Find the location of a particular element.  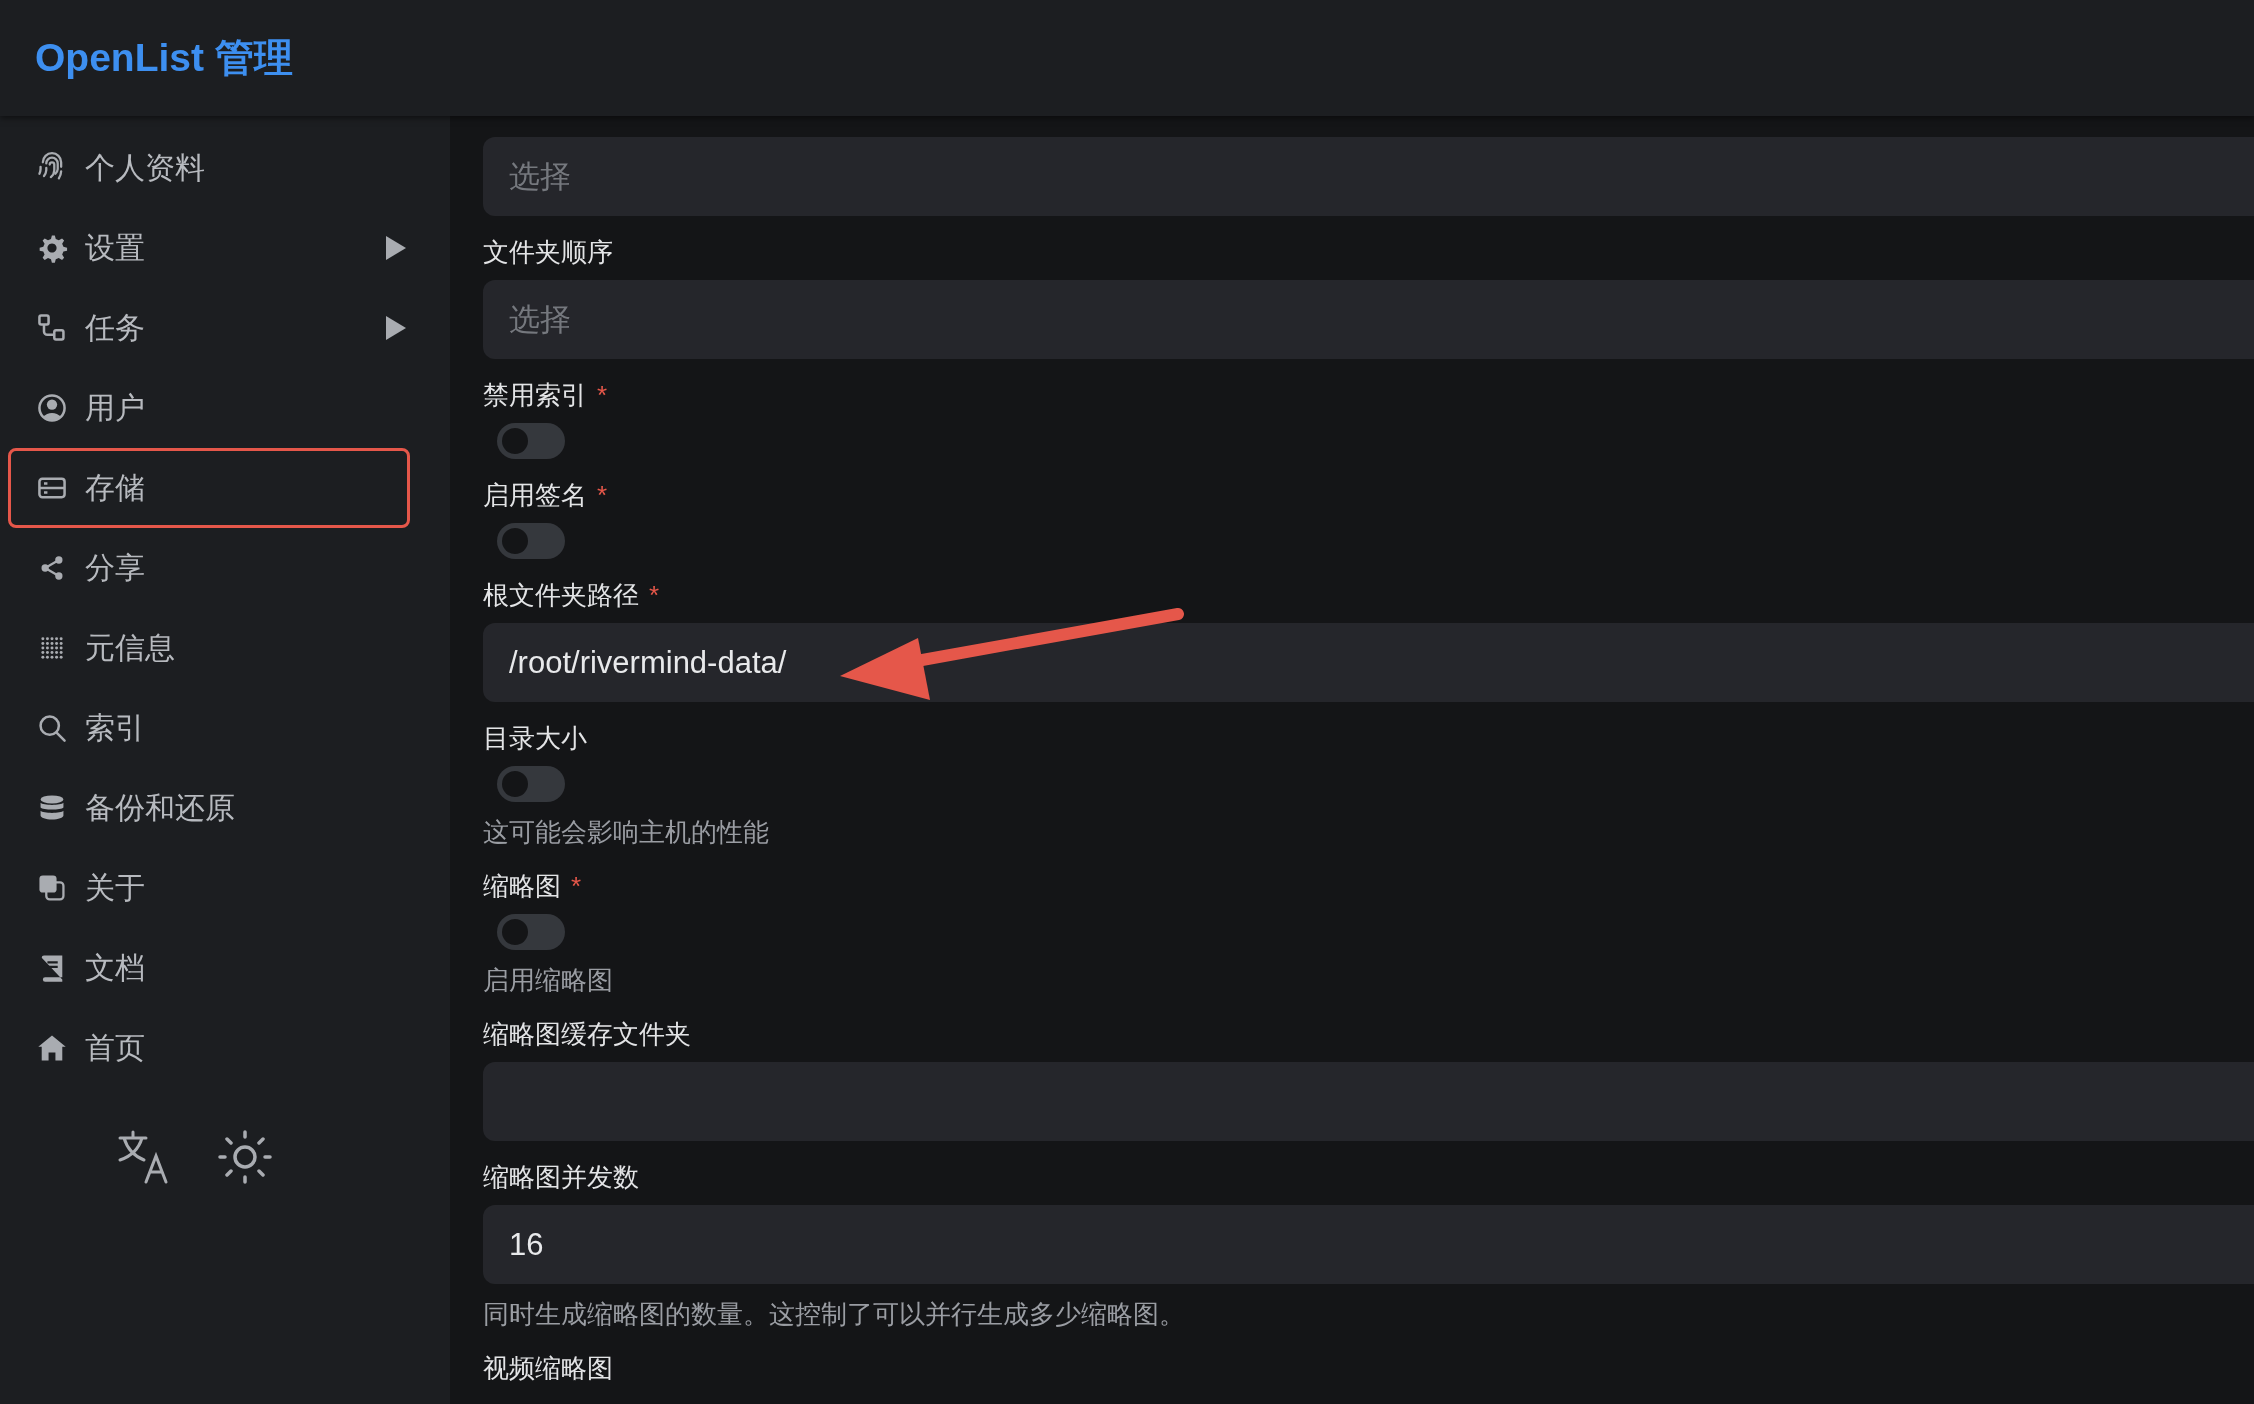

field-label: 目录大小 is located at coordinates (535, 738).